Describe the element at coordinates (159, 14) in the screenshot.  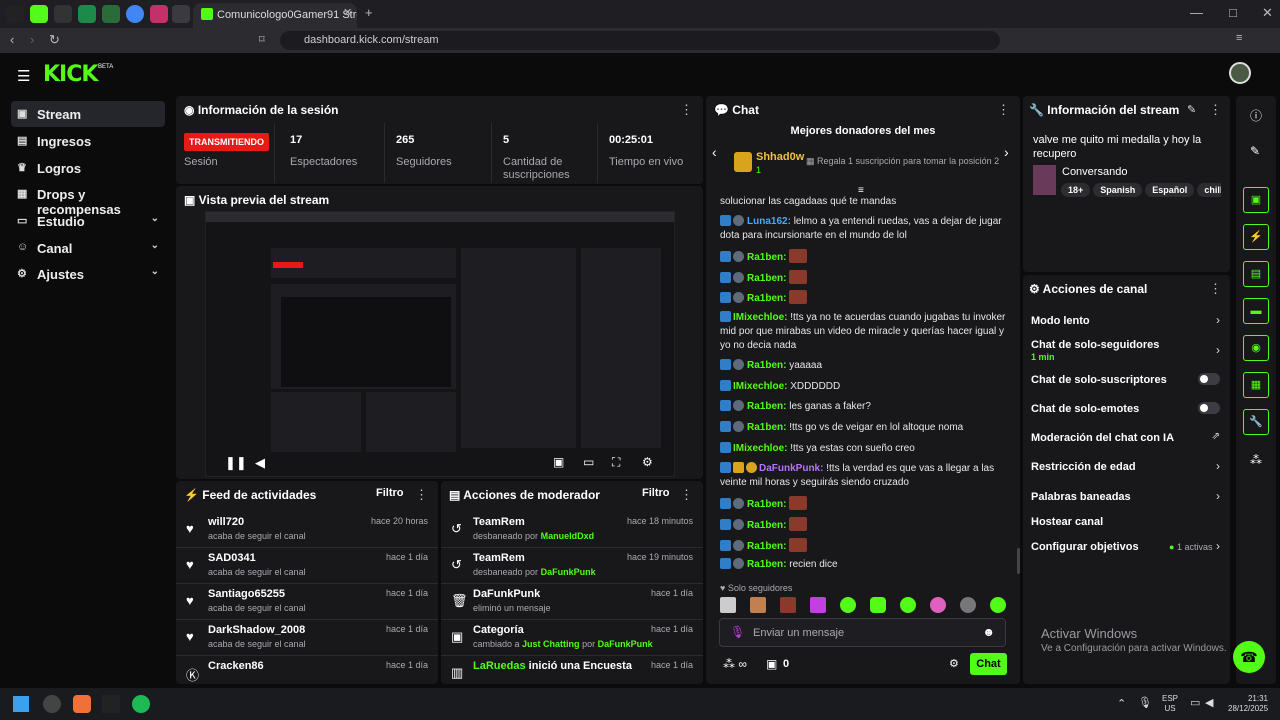
I see `instagram-tab-icon` at that location.